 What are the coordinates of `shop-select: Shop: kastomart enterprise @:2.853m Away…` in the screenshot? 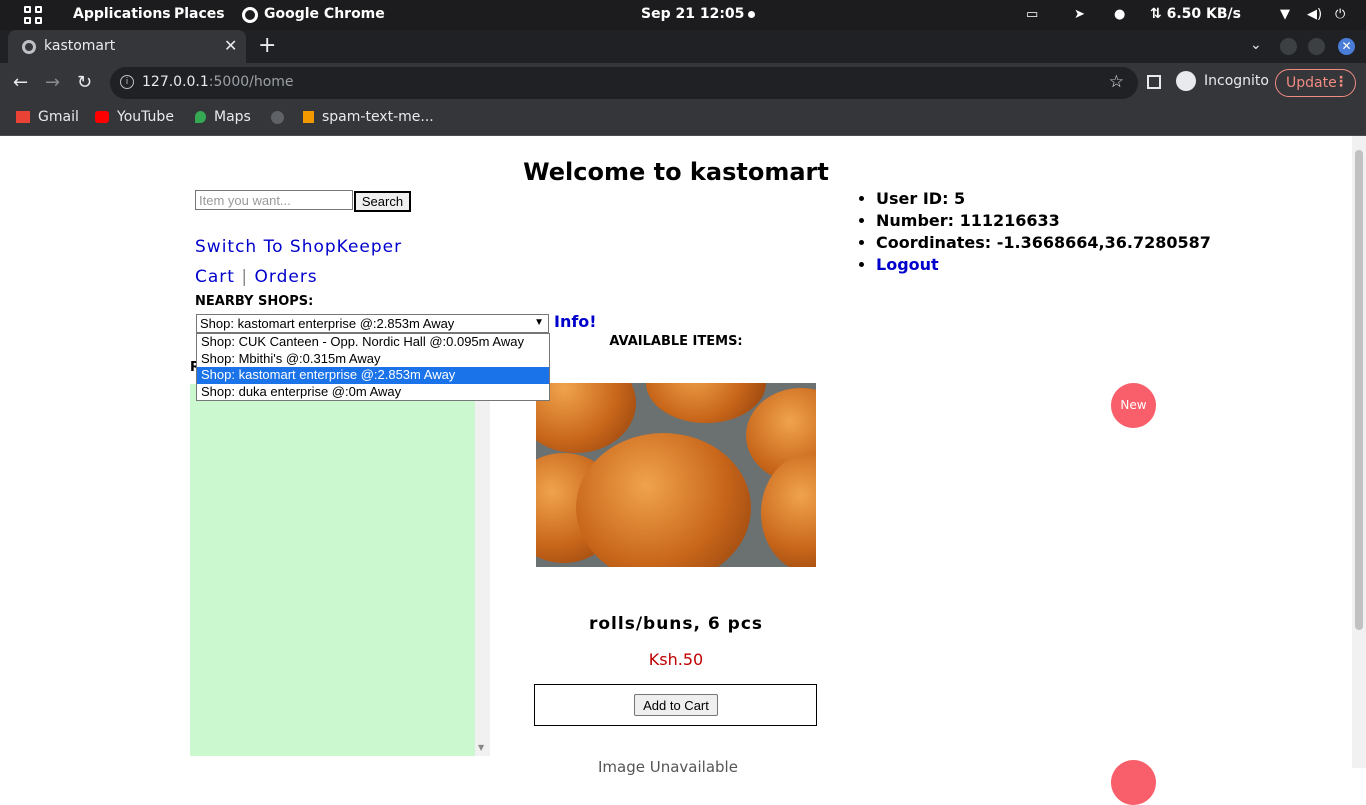 It's located at (372, 323).